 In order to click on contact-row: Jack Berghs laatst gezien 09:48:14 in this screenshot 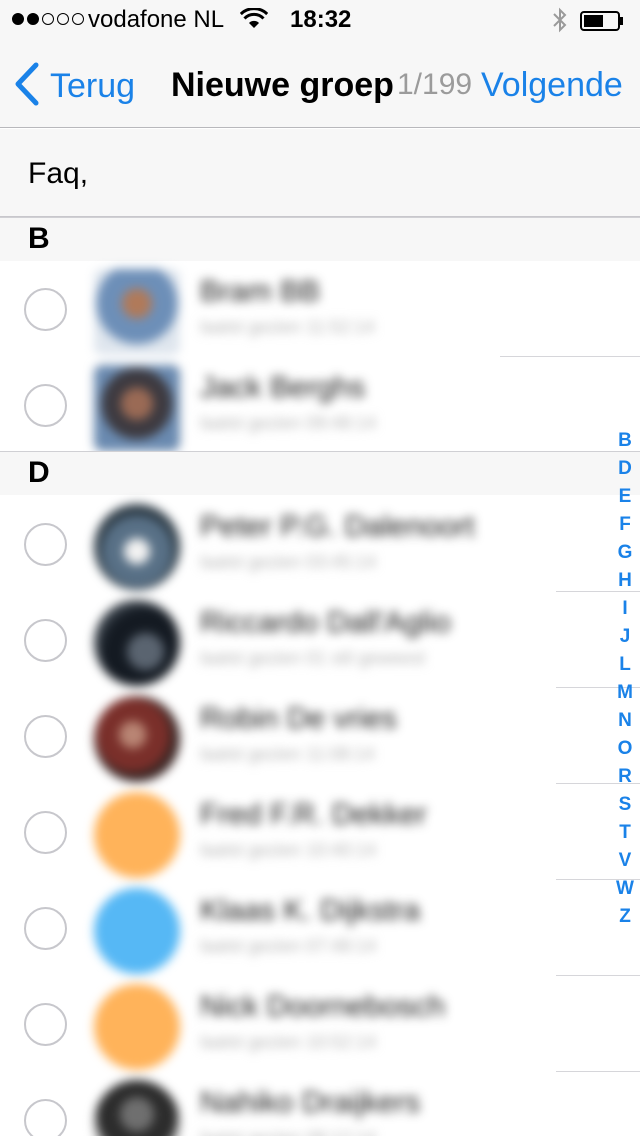, I will do `click(320, 405)`.